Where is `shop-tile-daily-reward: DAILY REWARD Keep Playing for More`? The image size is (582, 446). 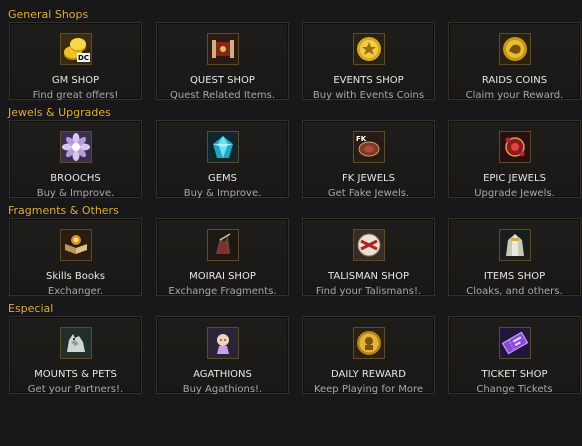
shop-tile-daily-reward: DAILY REWARD Keep Playing for More is located at coordinates (368, 355).